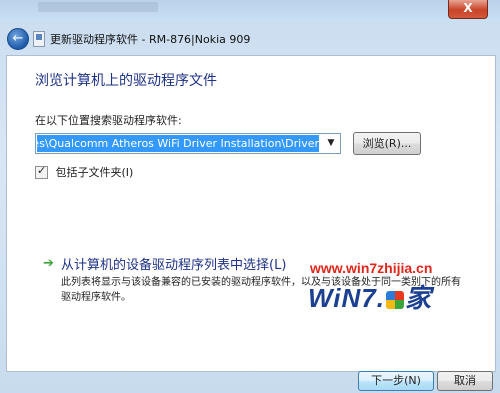 This screenshot has height=393, width=500. I want to click on watermark-logo: WiN7. 家, so click(370, 298).